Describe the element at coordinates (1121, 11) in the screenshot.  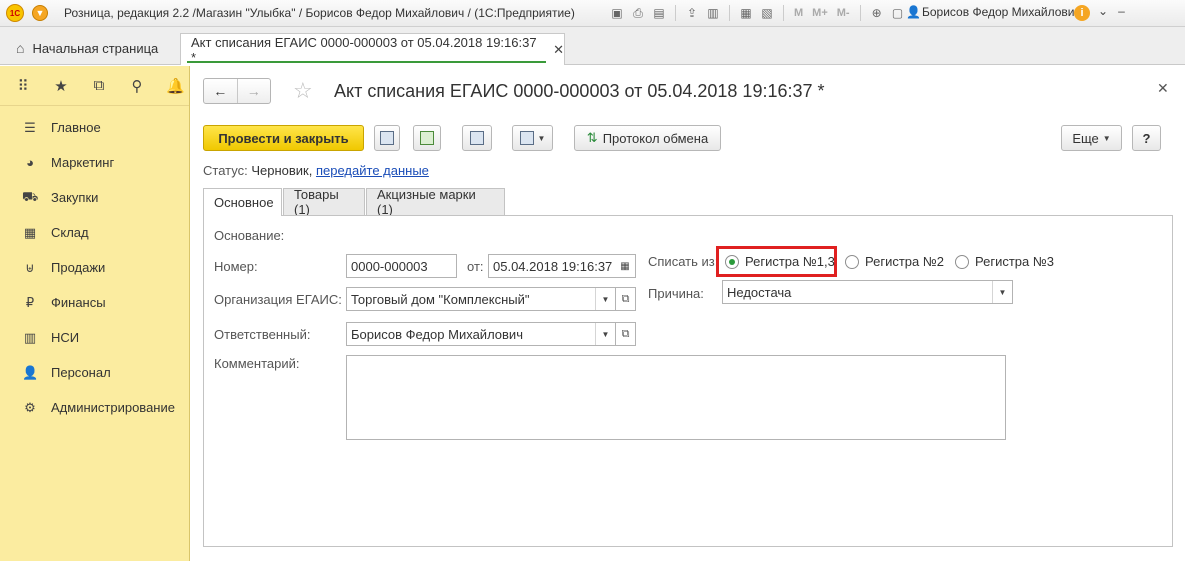
I see `minimize-icon: –` at that location.